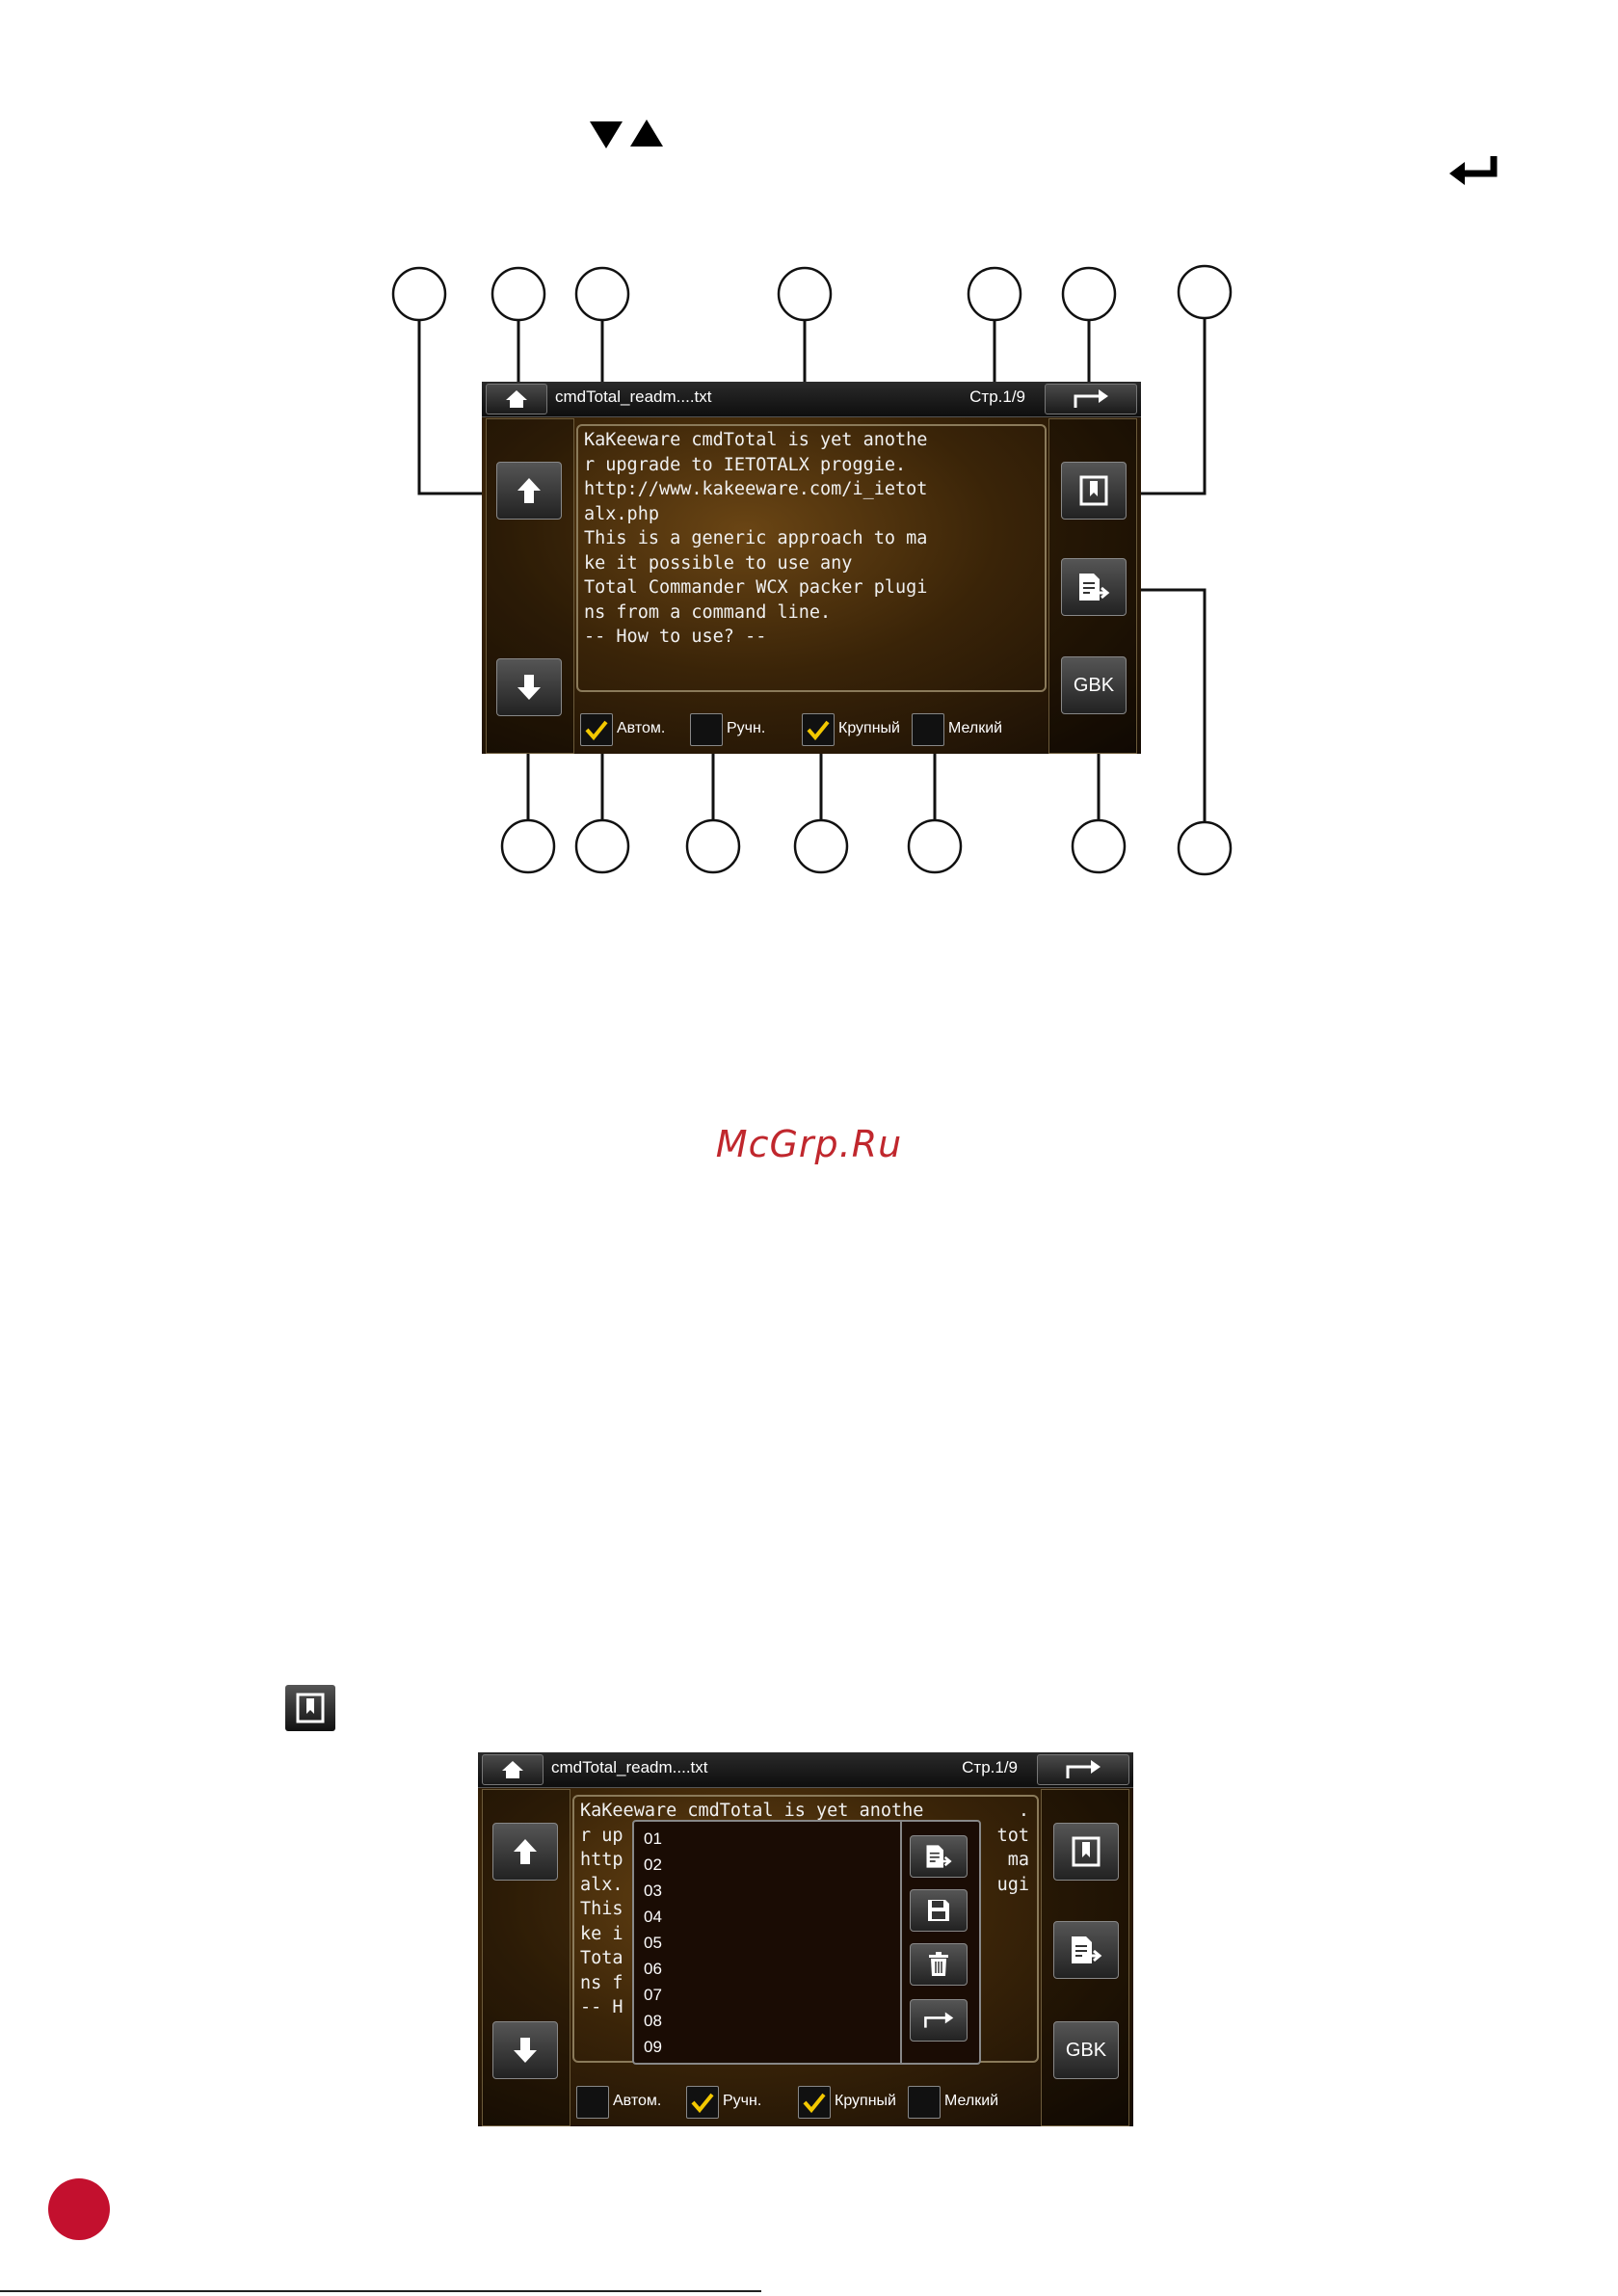 This screenshot has height=2296, width=1618. Describe the element at coordinates (756, 489) in the screenshot. I see `text-line: http://www.kakeeware.com/i_ietot` at that location.